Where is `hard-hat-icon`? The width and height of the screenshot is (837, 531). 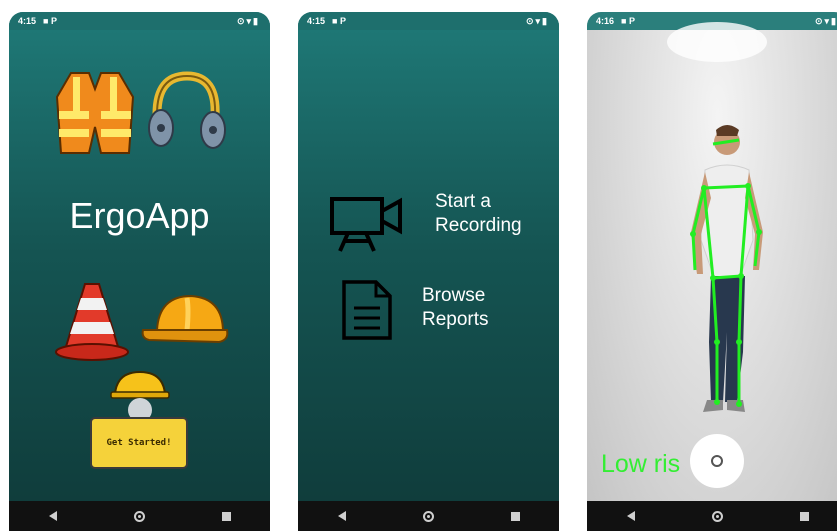 hard-hat-icon is located at coordinates (185, 319).